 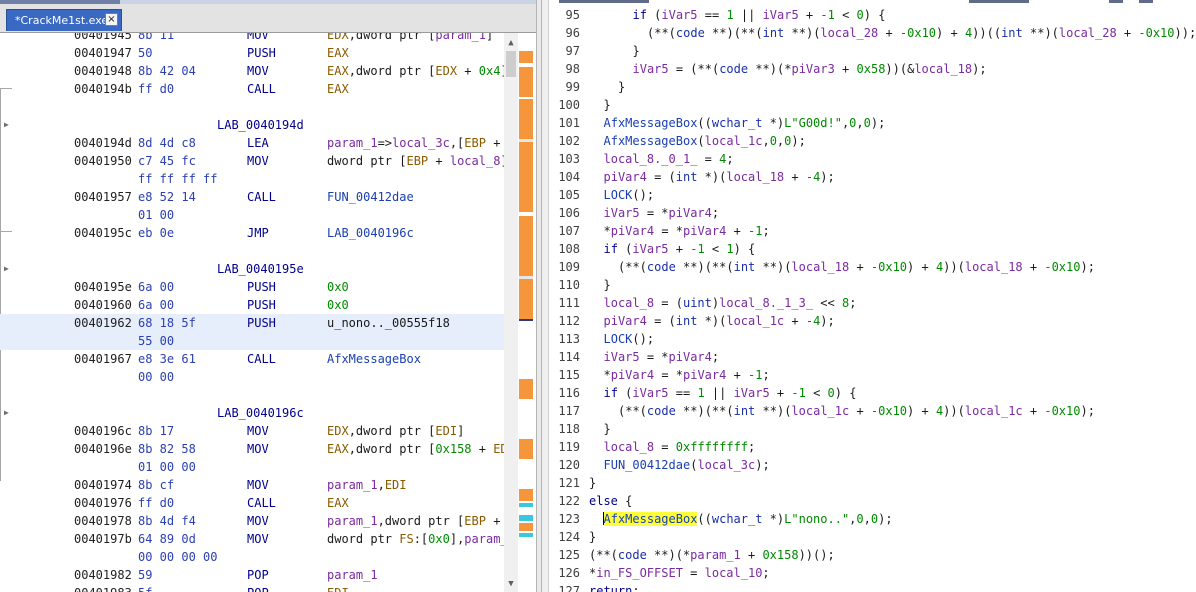 What do you see at coordinates (629, 447) in the screenshot?
I see `code-token: local_8` at bounding box center [629, 447].